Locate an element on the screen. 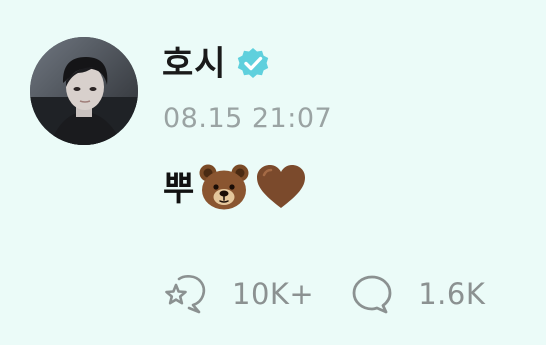 This screenshot has height=345, width=546. speech-bubble-icon is located at coordinates (372, 294).